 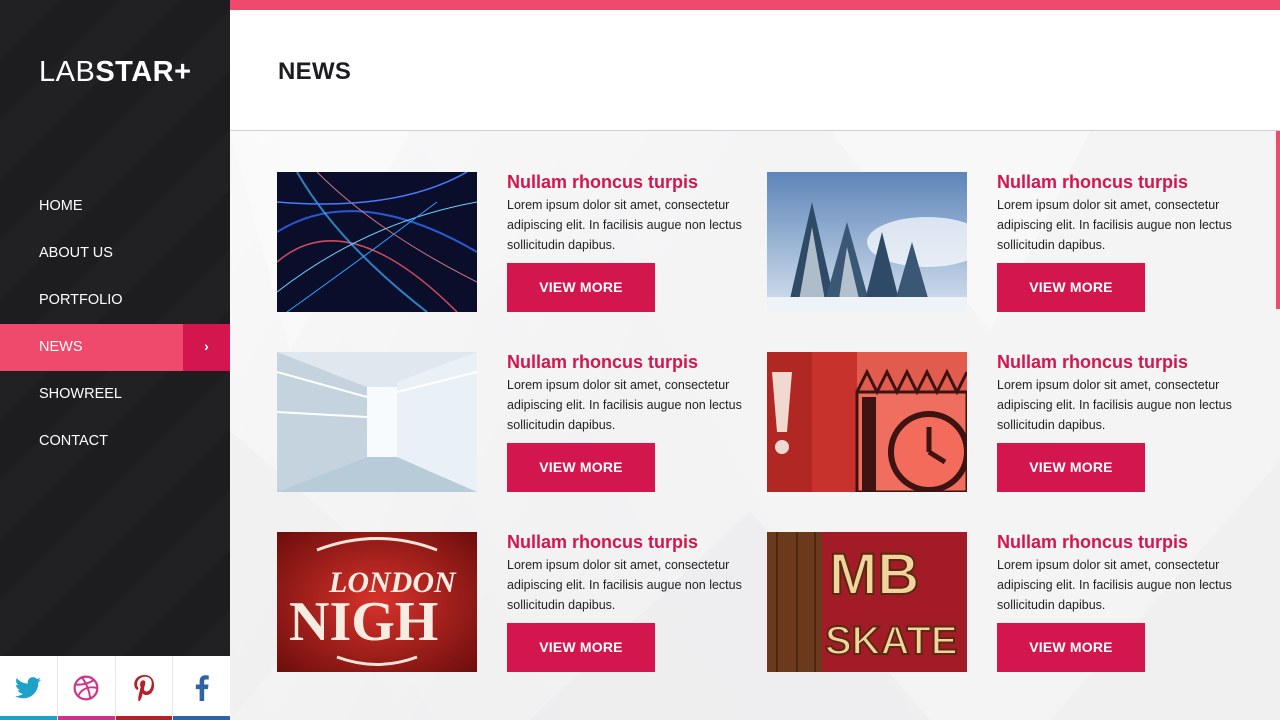 I want to click on news-thumbnail-light-streaks, so click(x=377, y=242).